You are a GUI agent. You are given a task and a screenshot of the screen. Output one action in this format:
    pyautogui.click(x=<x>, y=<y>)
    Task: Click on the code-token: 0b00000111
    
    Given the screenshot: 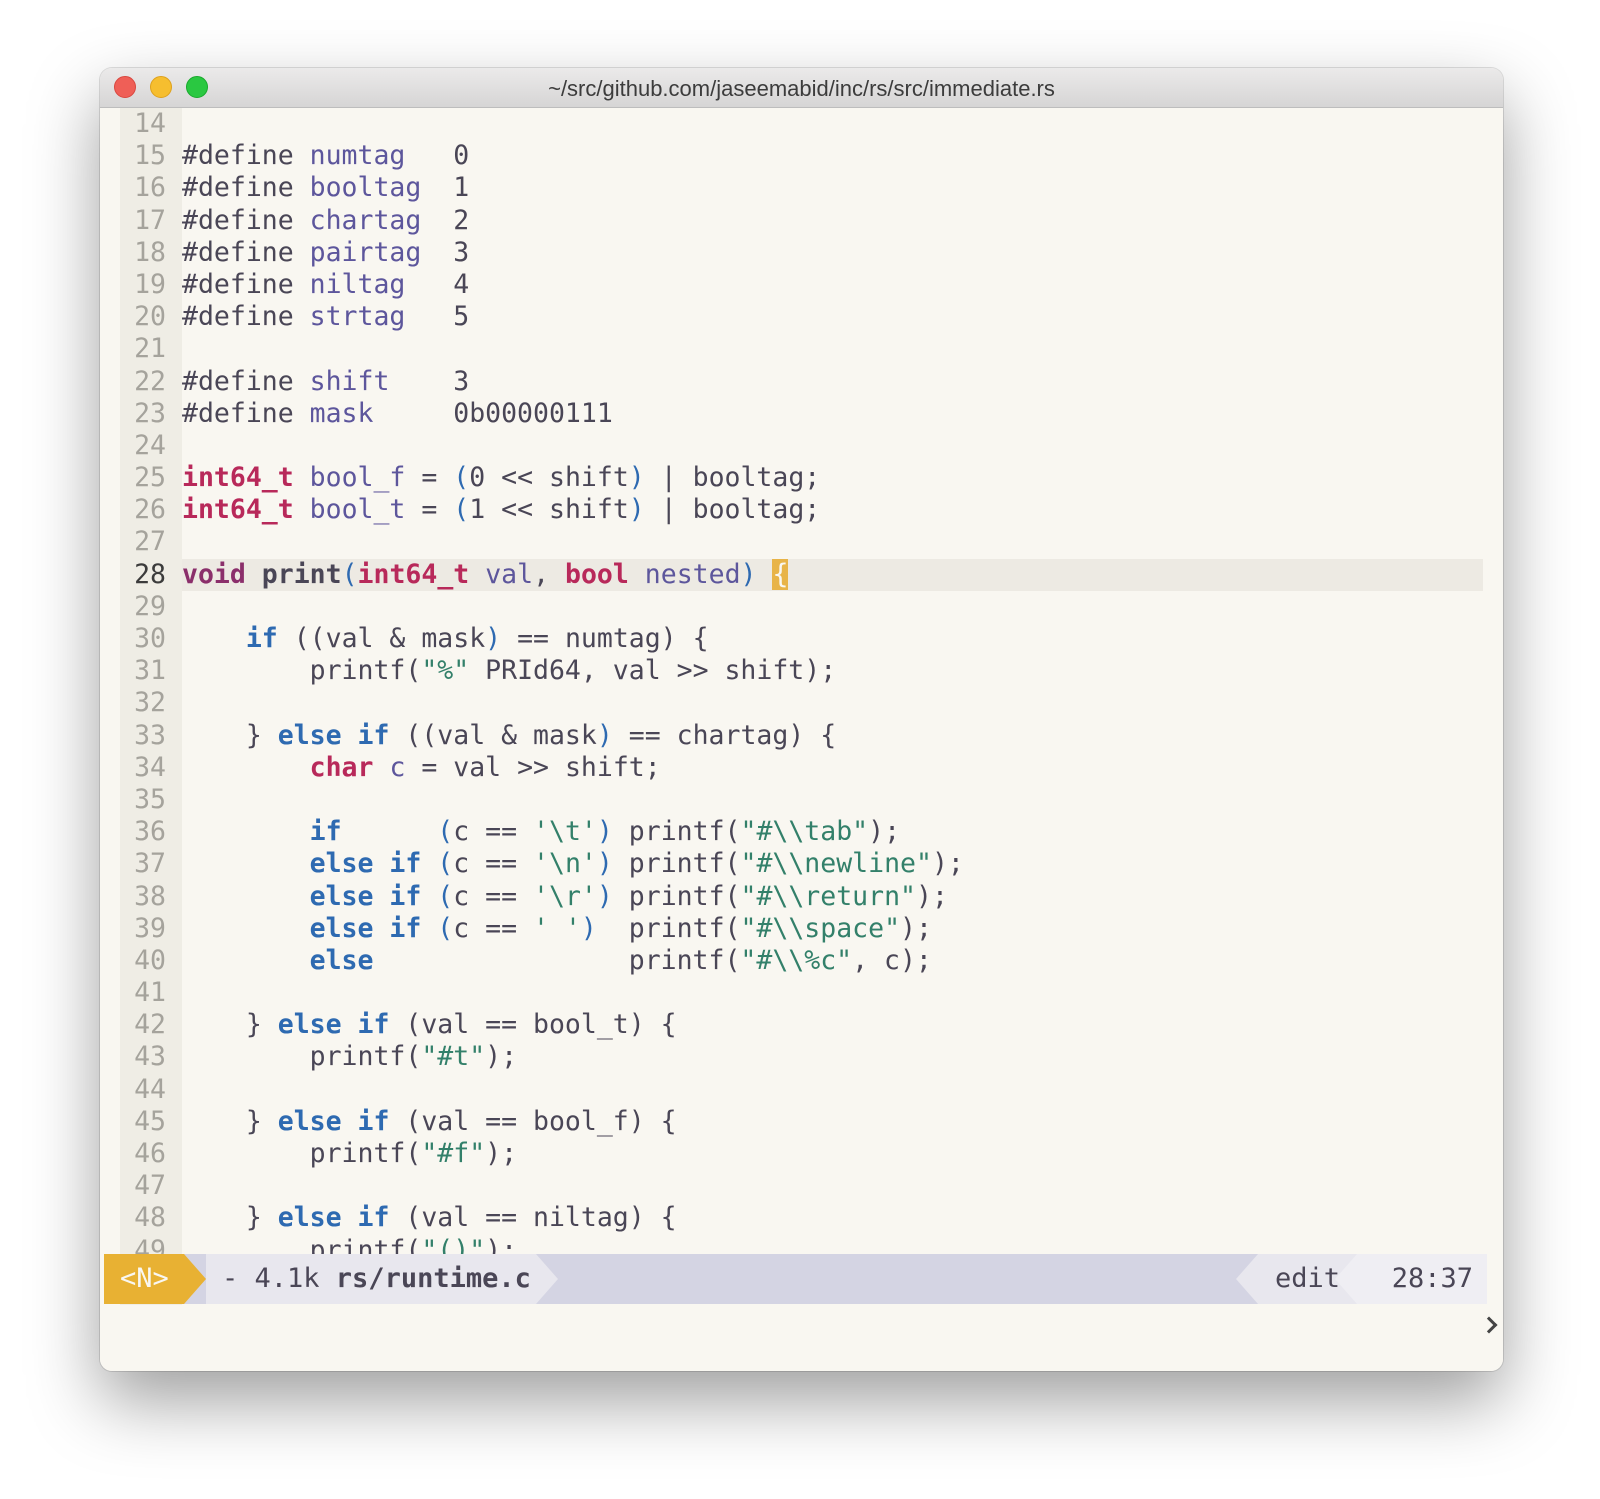 What is the action you would take?
    pyautogui.click(x=493, y=413)
    